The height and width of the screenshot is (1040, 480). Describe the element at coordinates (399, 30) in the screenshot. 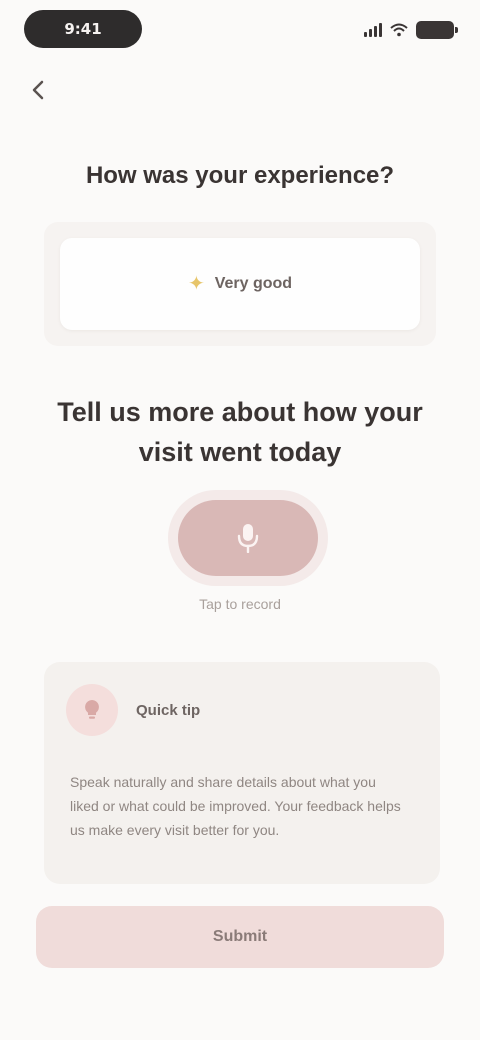

I see `wifi-icon` at that location.